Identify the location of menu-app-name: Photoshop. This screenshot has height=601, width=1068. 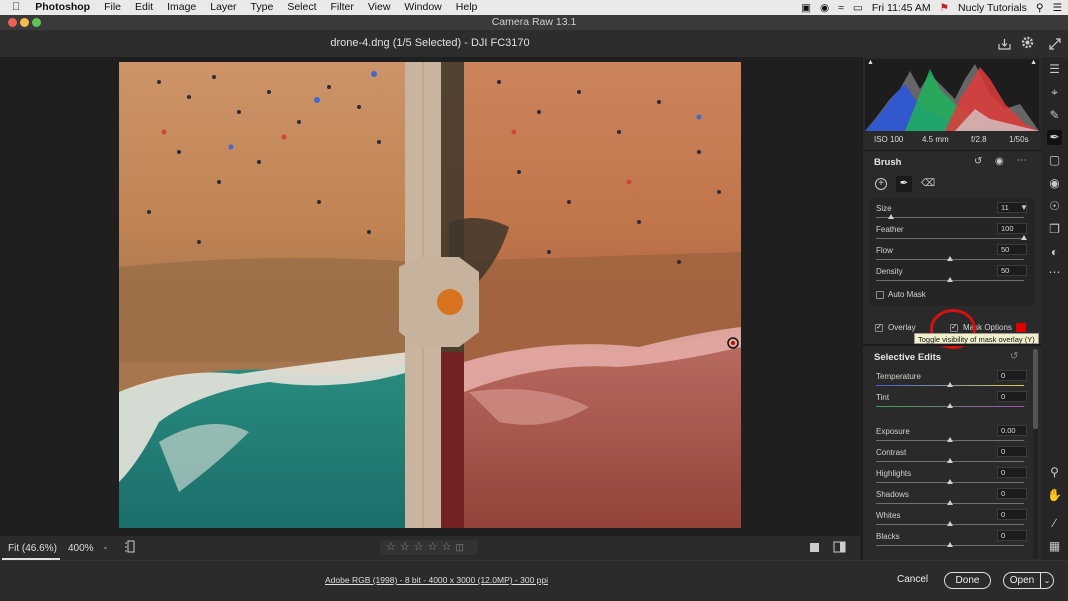
(62, 7).